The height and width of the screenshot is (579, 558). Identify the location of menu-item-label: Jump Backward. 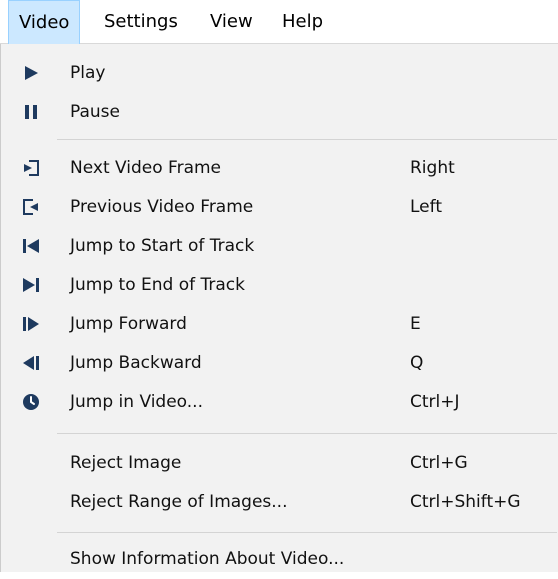
(136, 363).